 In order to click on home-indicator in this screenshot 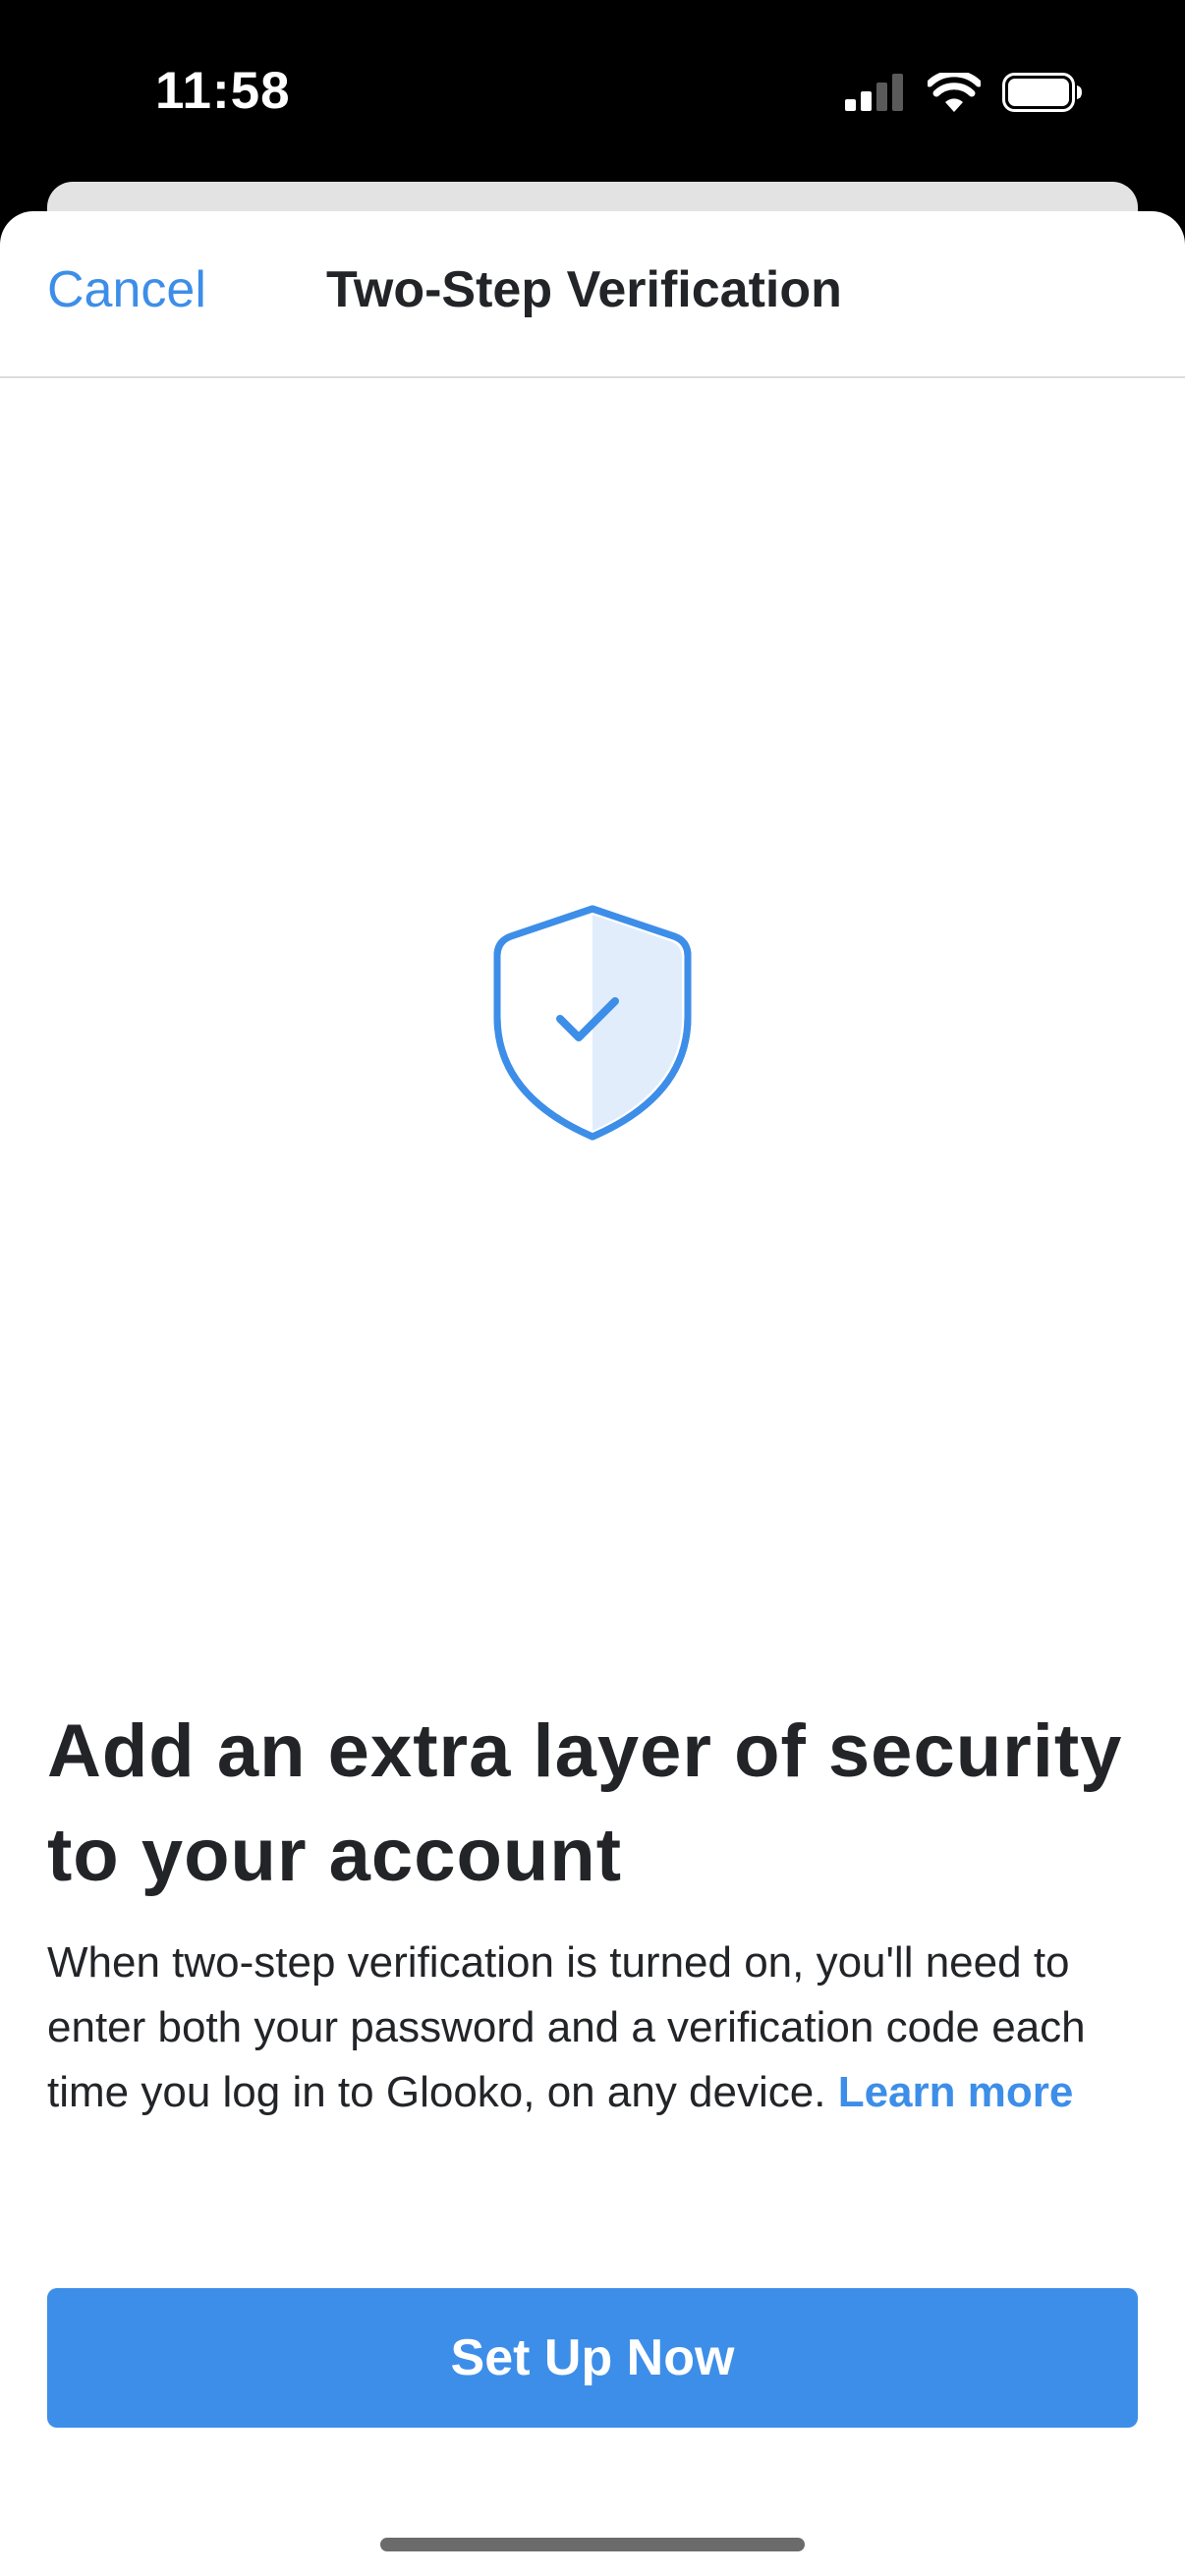, I will do `click(592, 2544)`.